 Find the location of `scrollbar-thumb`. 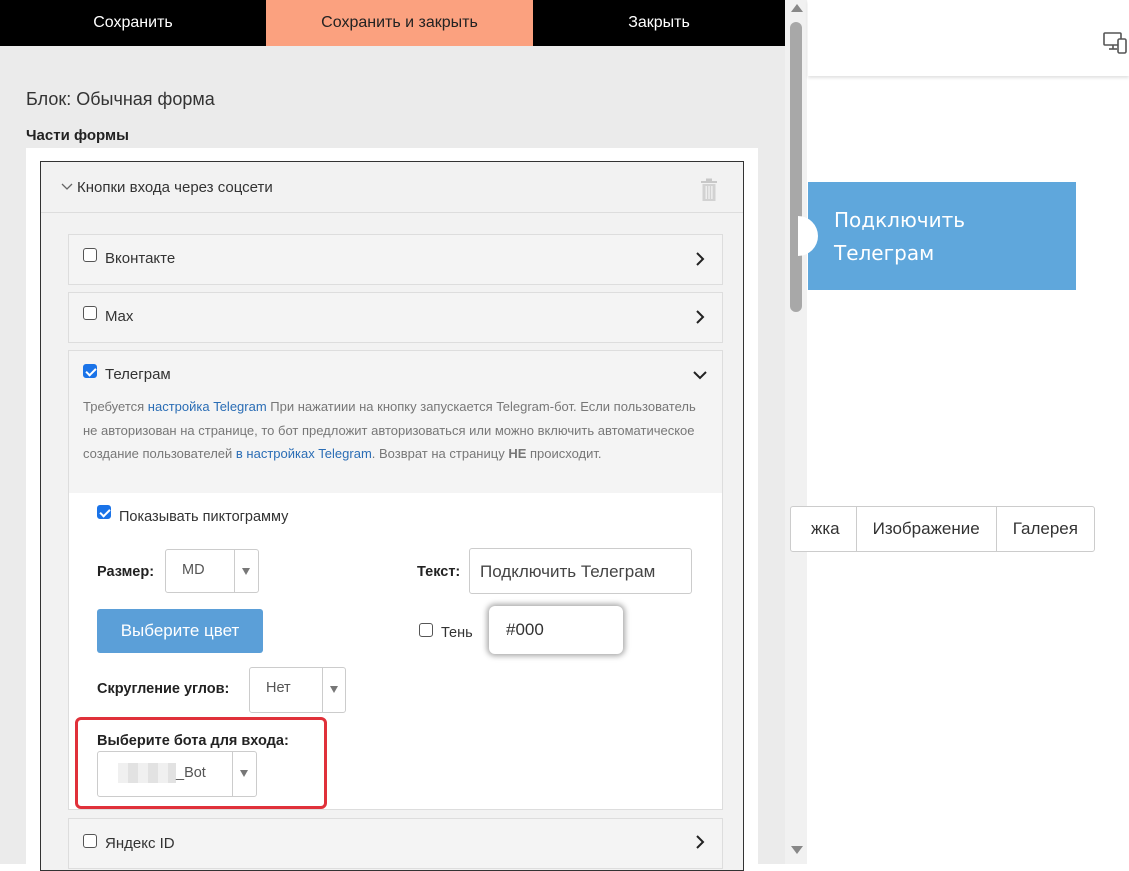

scrollbar-thumb is located at coordinates (796, 167).